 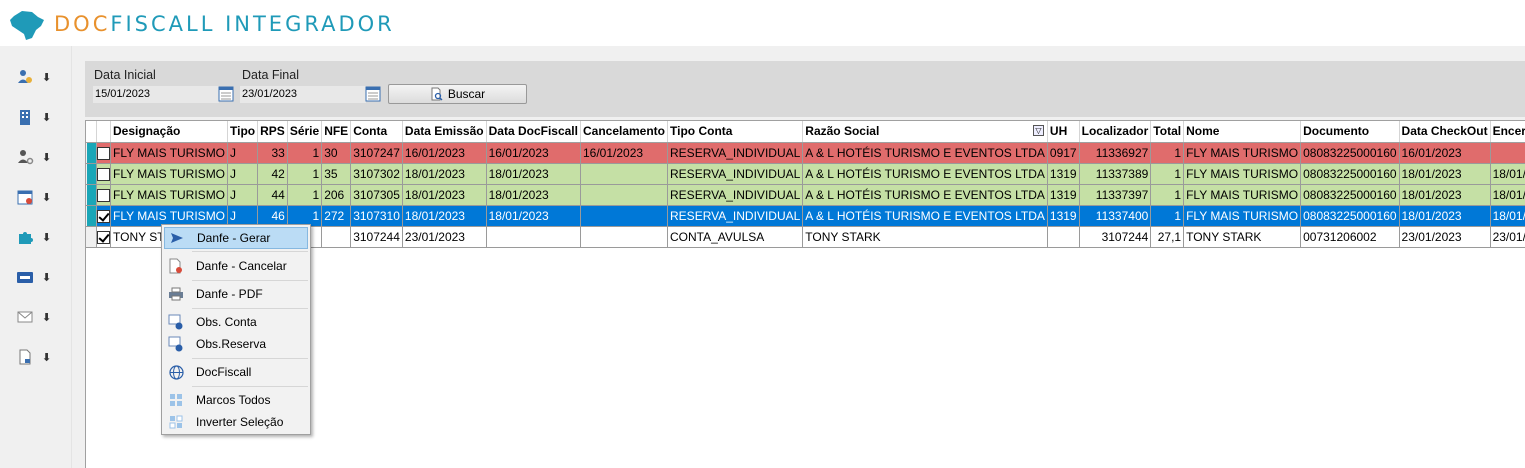 What do you see at coordinates (1063, 153) in the screenshot?
I see `table-cell: 0917` at bounding box center [1063, 153].